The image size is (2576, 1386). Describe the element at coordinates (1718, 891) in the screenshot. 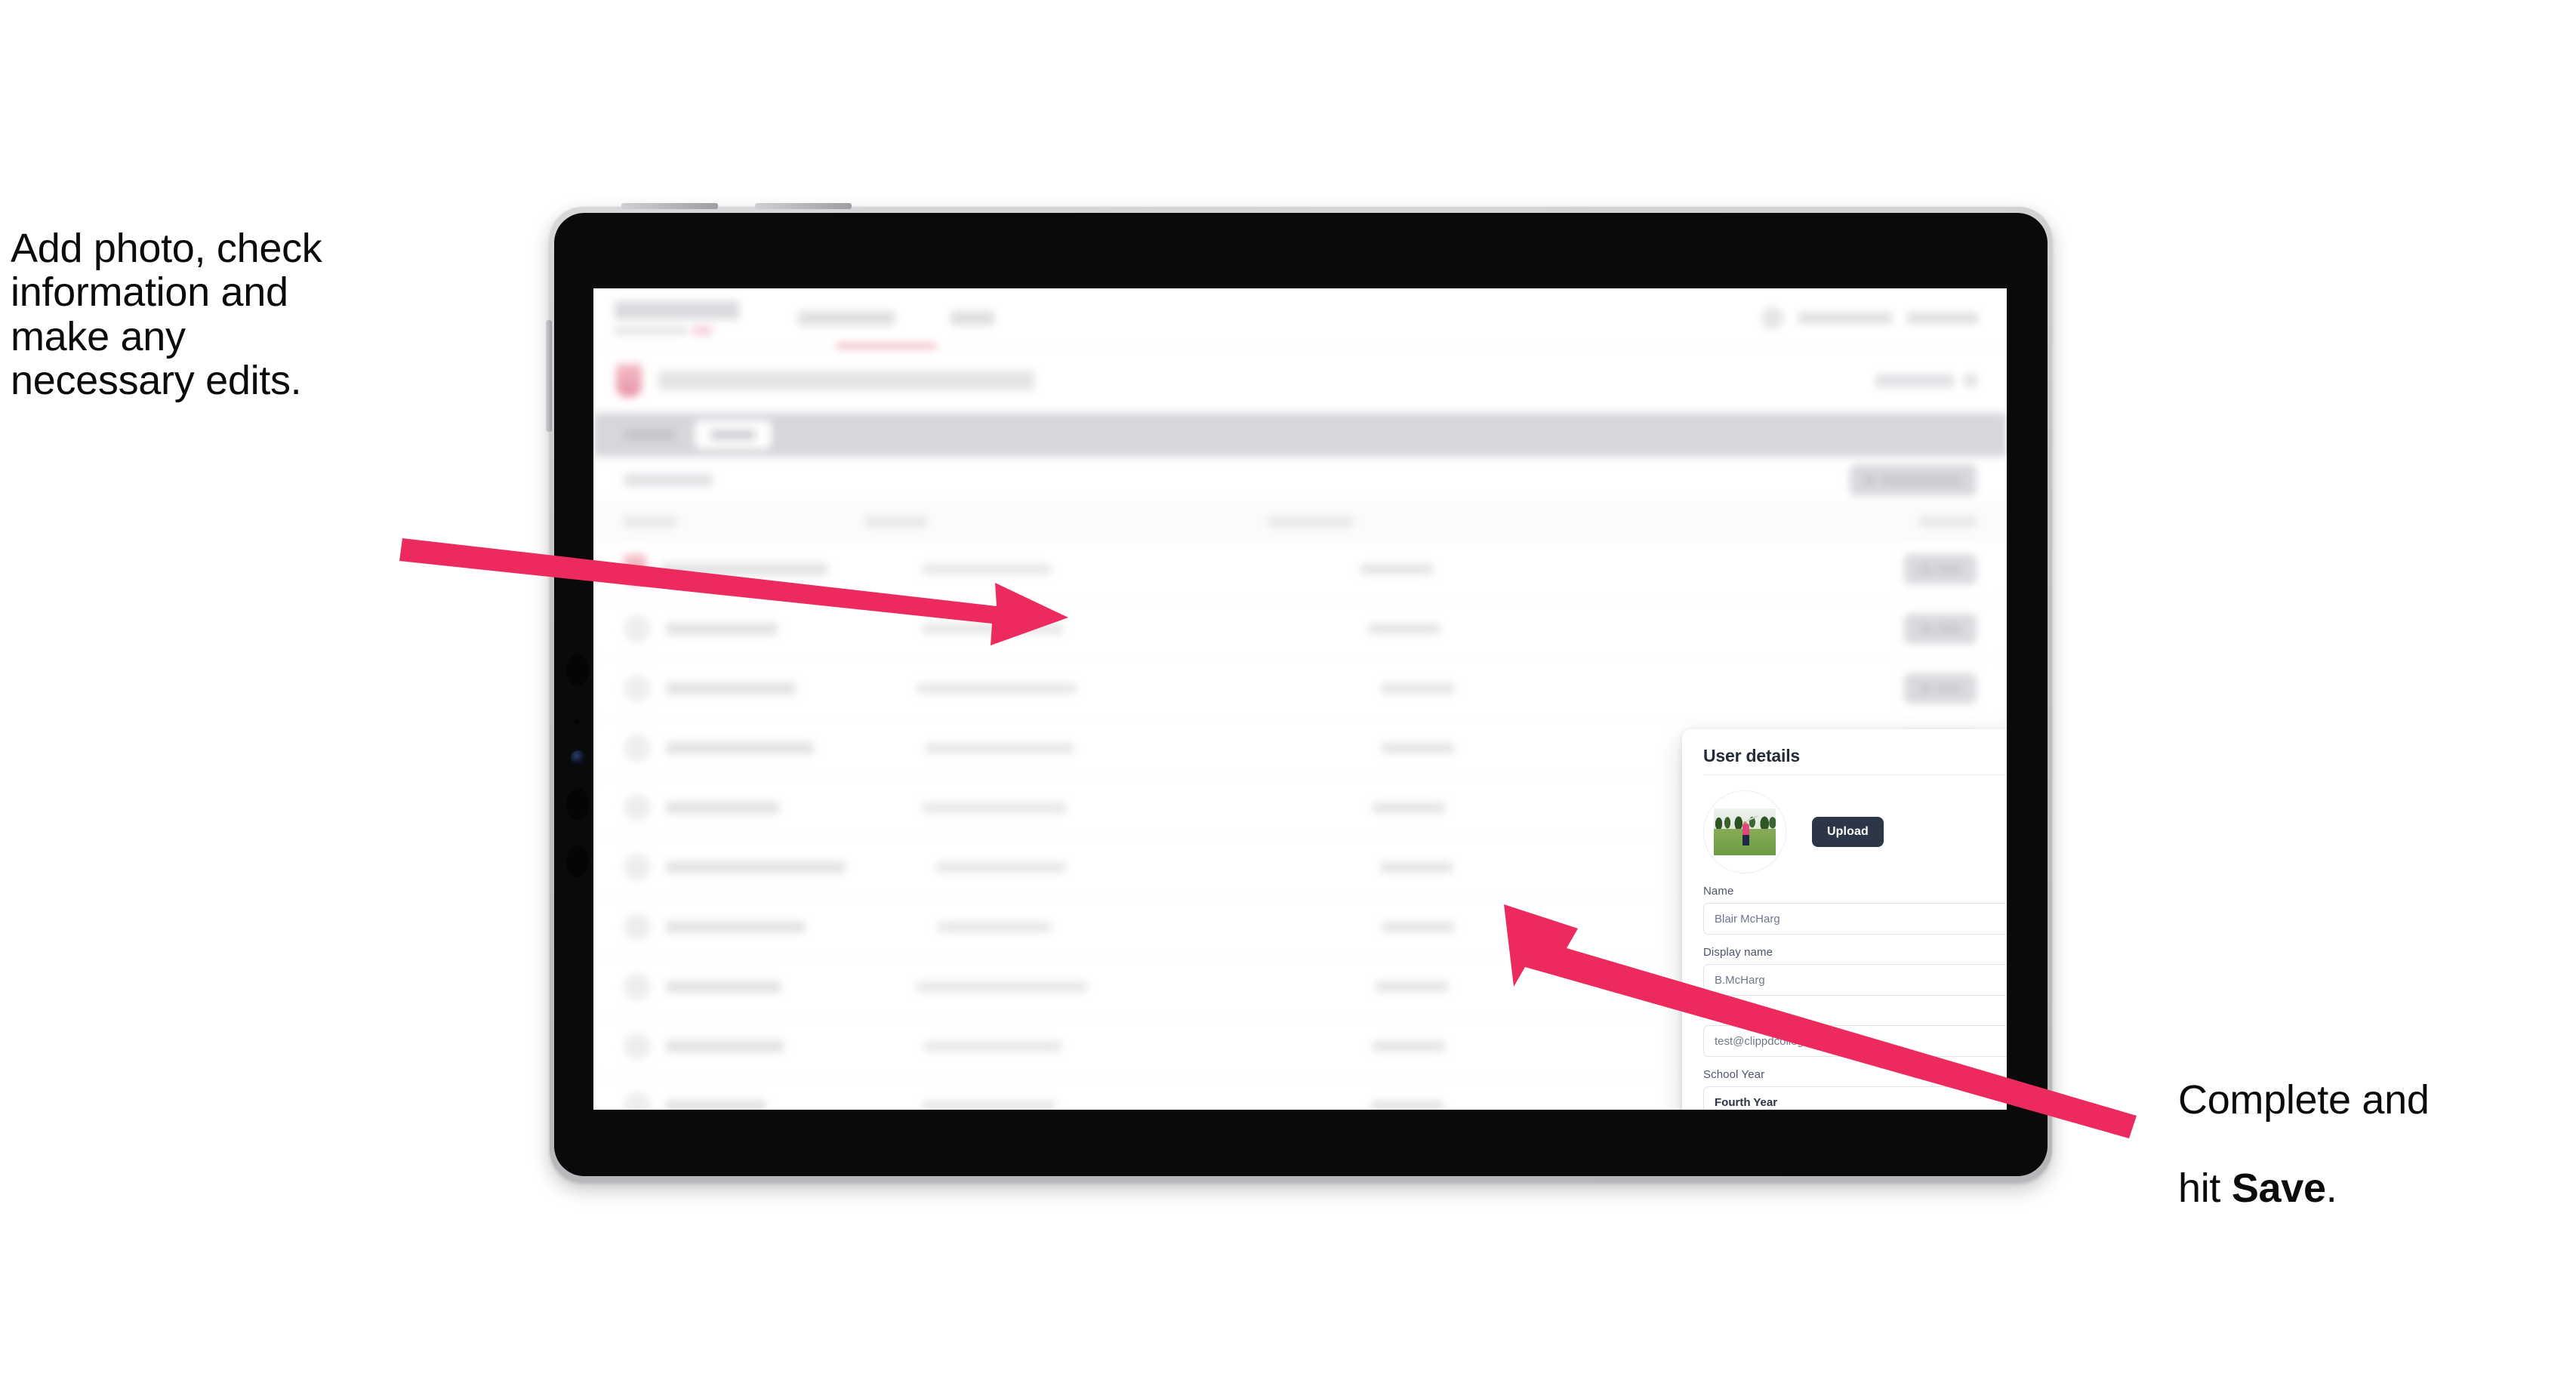

I see `name-label: Name` at that location.